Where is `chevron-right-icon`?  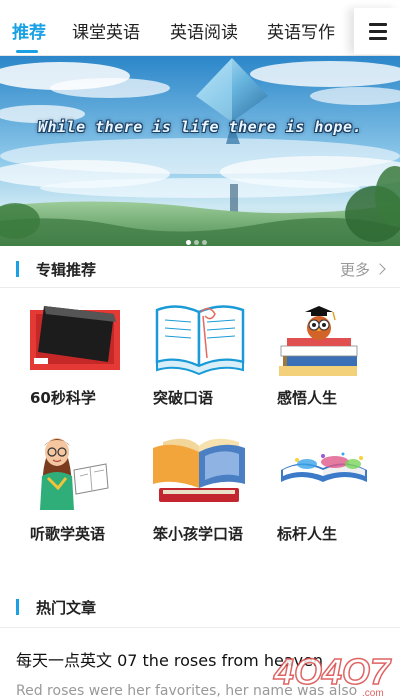
chevron-right-icon is located at coordinates (380, 269).